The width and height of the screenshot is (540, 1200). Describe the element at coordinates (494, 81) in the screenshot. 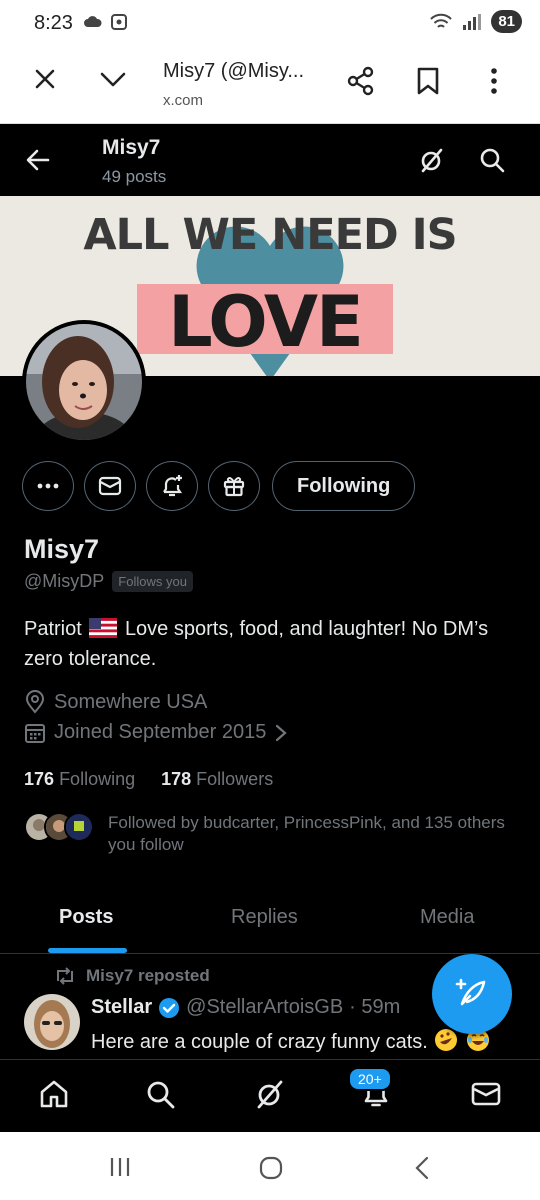

I see `more-vert-icon` at that location.